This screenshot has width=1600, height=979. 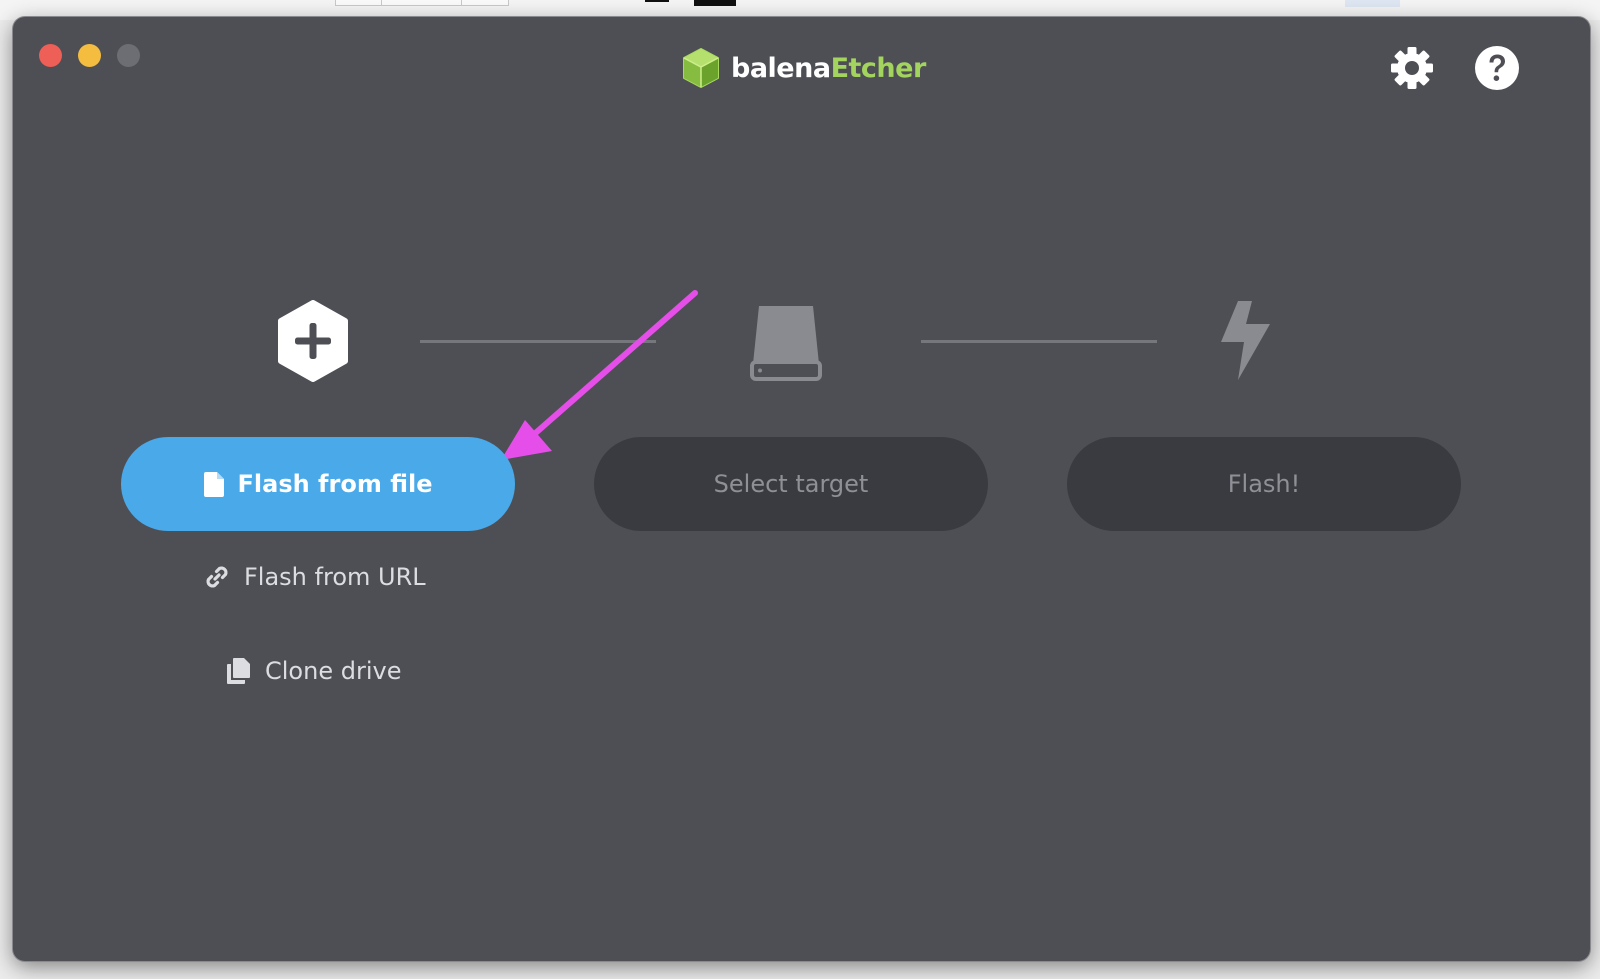 I want to click on window-maximize-button, so click(x=128, y=55).